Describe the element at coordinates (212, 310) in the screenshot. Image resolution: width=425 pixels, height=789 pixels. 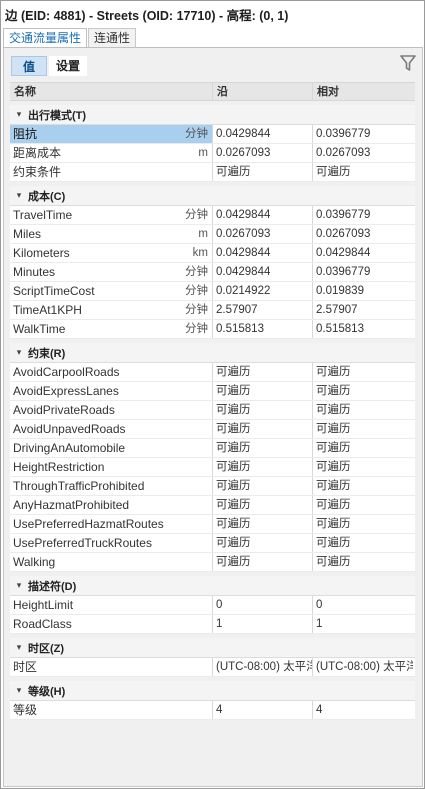
I see `attribute-row: TimeAt1KPH 分钟 2.57907 2.57907` at that location.